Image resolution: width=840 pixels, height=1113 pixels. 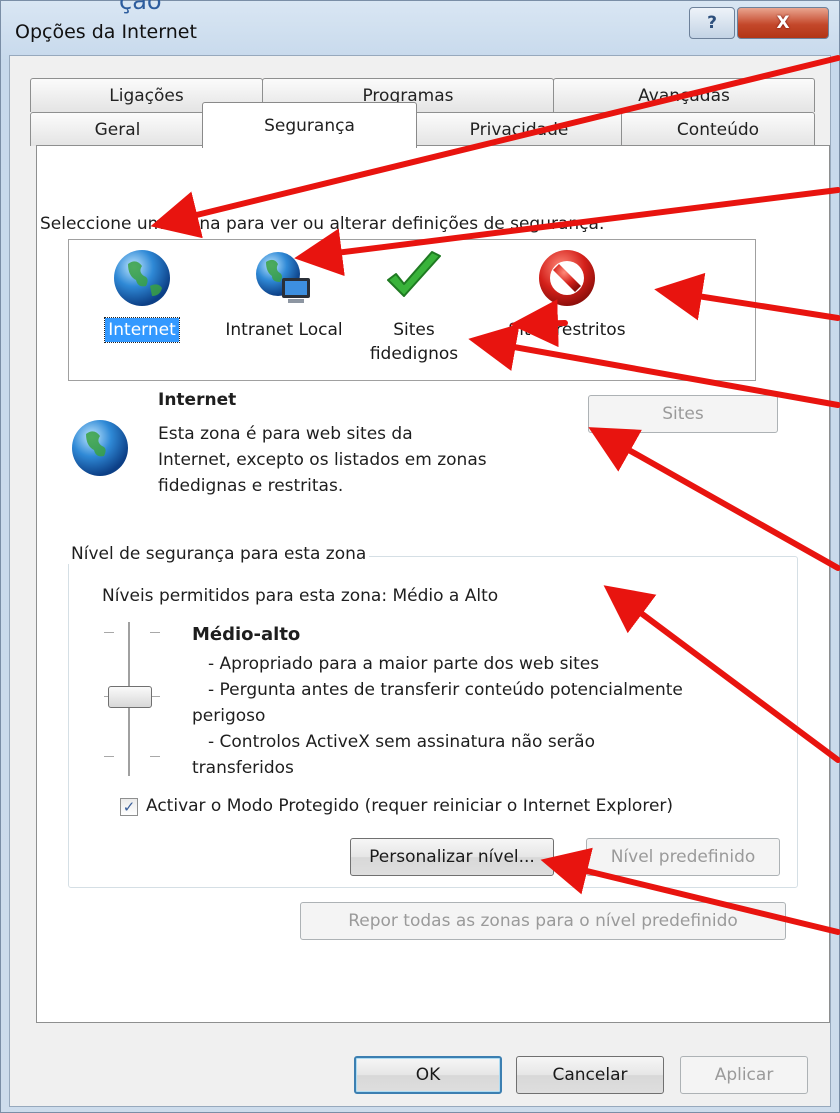 I want to click on help-icon: ?, so click(x=712, y=23).